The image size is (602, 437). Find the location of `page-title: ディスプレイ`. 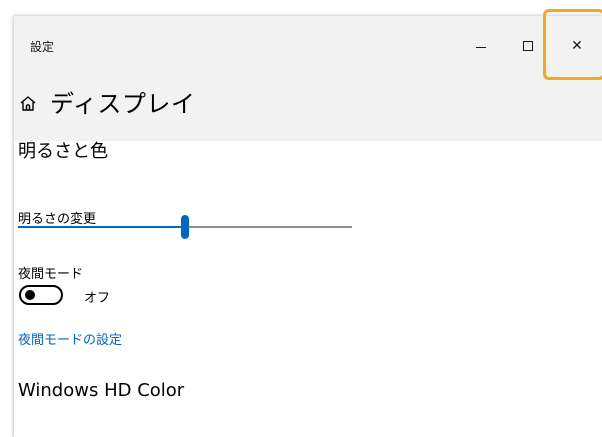

page-title: ディスプレイ is located at coordinates (123, 104).